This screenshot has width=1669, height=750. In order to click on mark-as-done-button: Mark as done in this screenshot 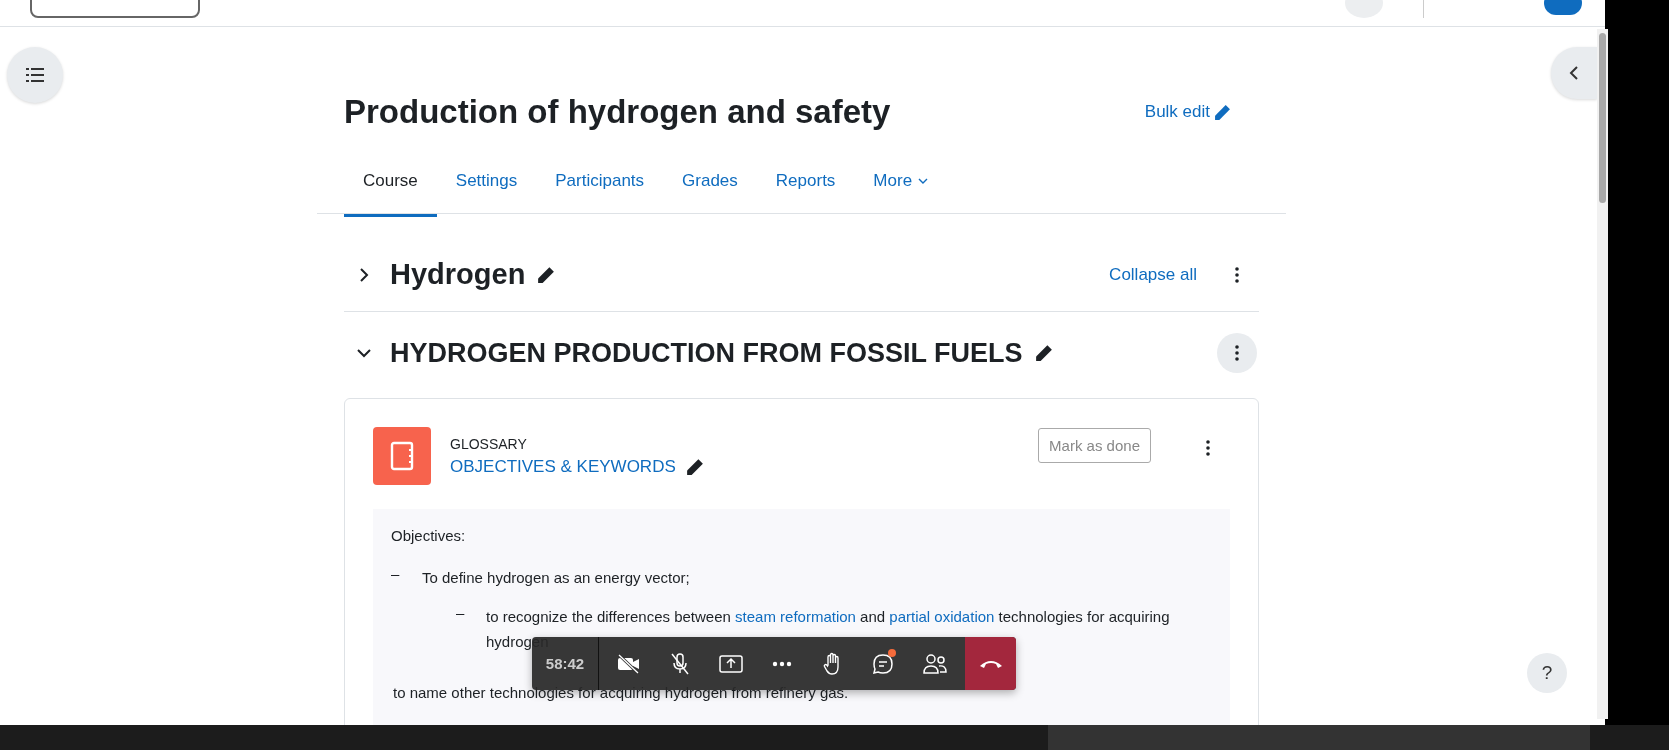, I will do `click(1094, 445)`.